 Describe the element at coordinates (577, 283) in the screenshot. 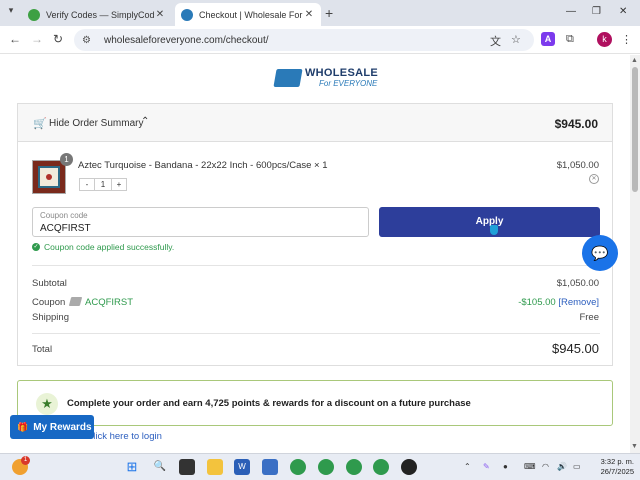

I see `subtotal-value: $1,050.00` at that location.